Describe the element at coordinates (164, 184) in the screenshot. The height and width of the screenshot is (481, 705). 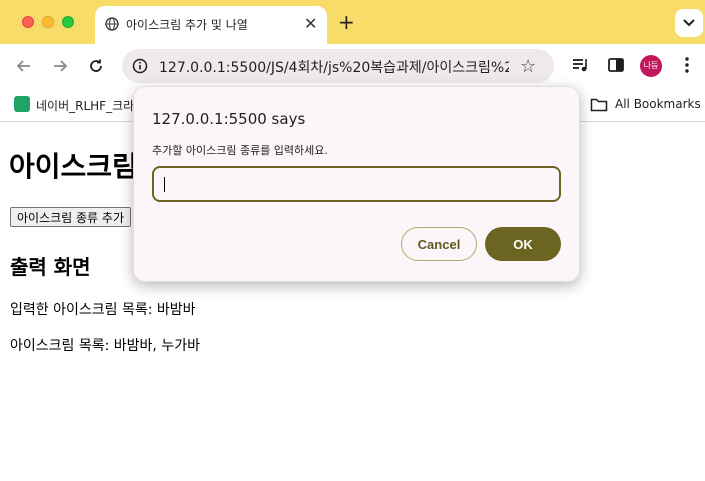
I see `text-caret` at that location.